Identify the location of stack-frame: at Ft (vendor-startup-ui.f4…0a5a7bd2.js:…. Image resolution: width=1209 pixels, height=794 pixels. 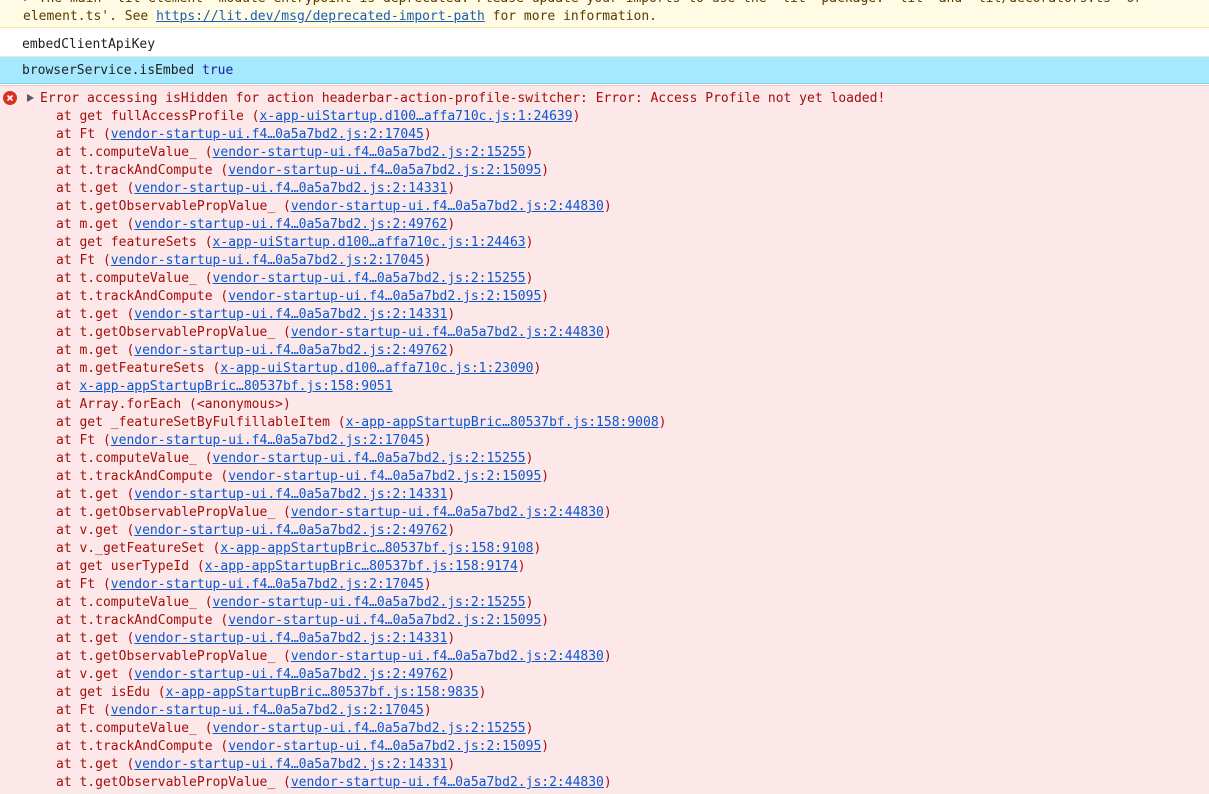
(361, 711).